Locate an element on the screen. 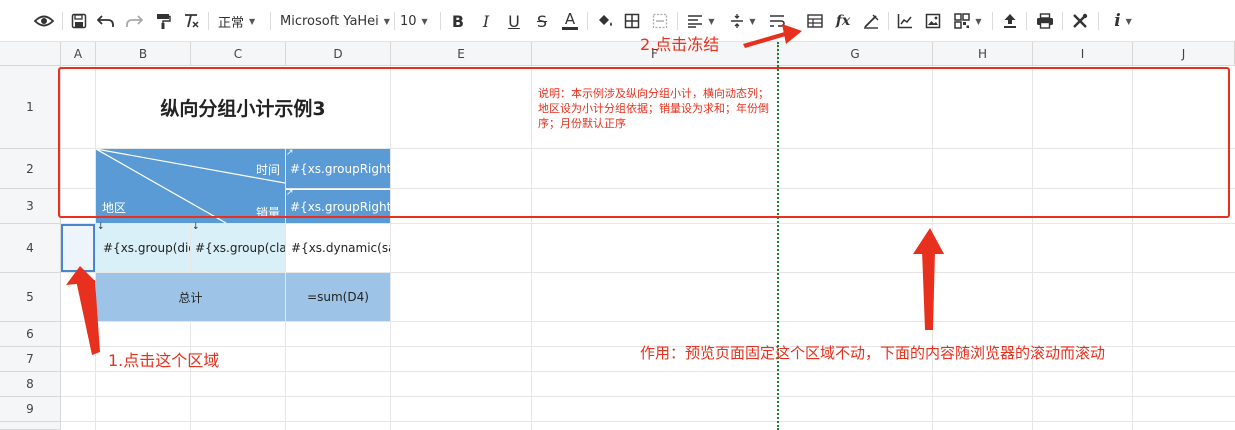 The width and height of the screenshot is (1235, 430). row-header-1: 1 is located at coordinates (30, 107).